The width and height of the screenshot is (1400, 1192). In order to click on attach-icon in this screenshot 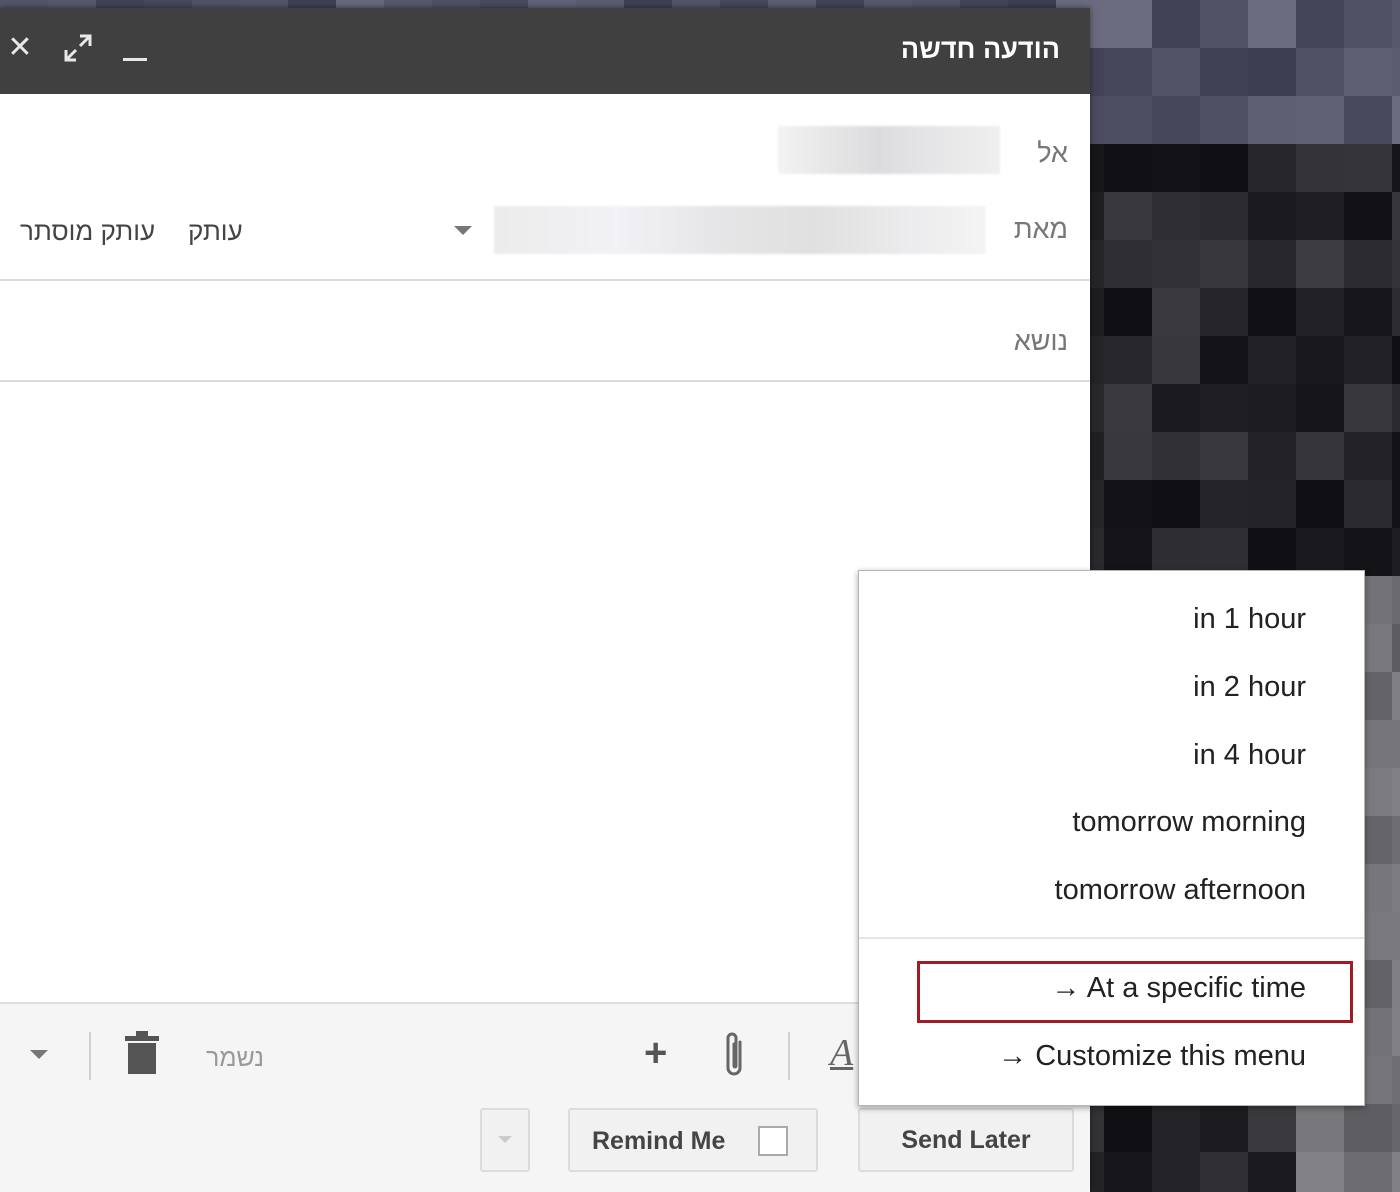, I will do `click(735, 1055)`.